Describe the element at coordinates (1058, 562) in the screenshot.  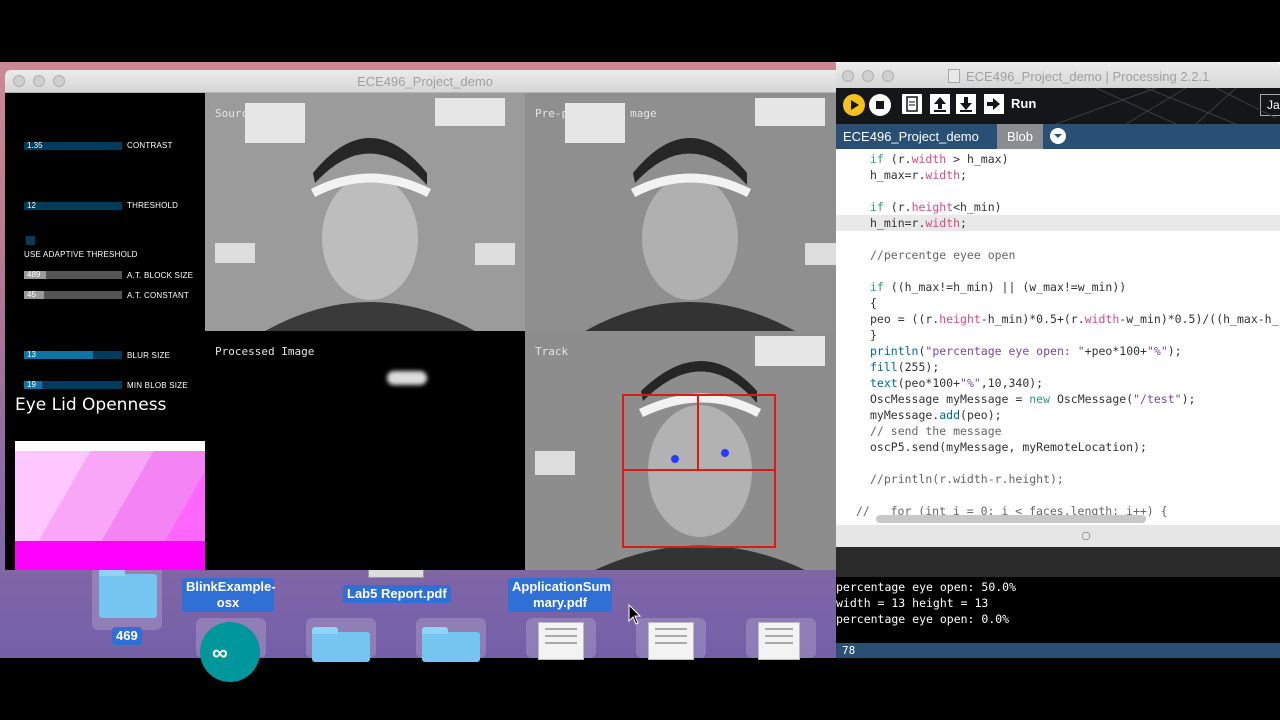
I see `message-area` at that location.